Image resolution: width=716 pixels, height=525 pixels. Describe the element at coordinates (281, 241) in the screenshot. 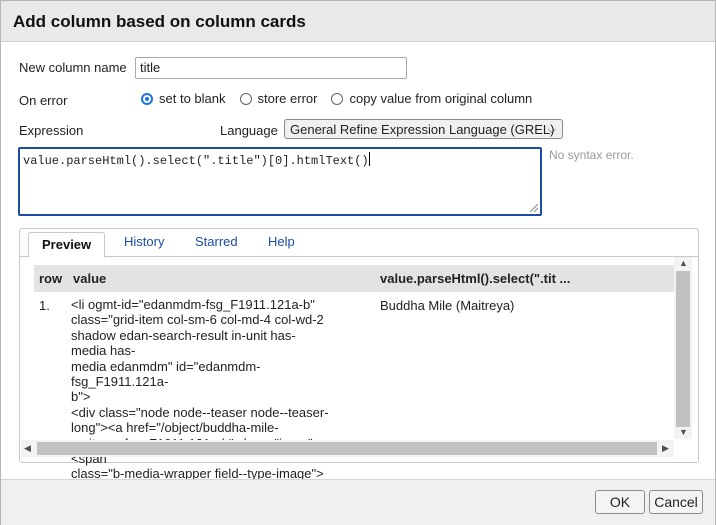

I see `tab-help: Help` at that location.